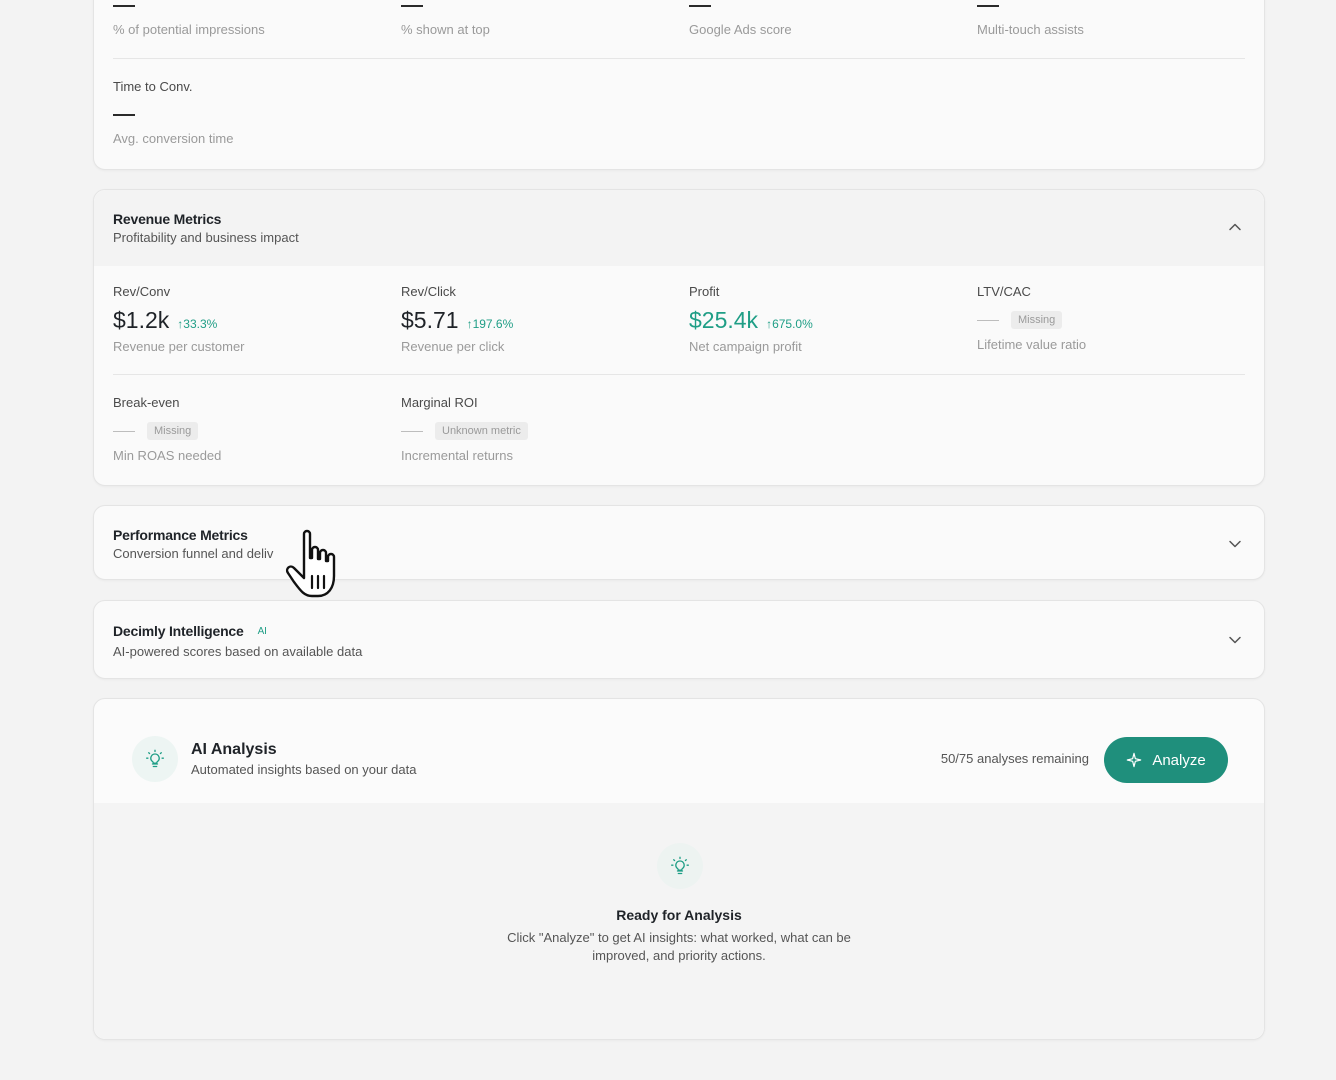 This screenshot has width=1336, height=1080. I want to click on ai-analysis-title: AI Analysis, so click(234, 749).